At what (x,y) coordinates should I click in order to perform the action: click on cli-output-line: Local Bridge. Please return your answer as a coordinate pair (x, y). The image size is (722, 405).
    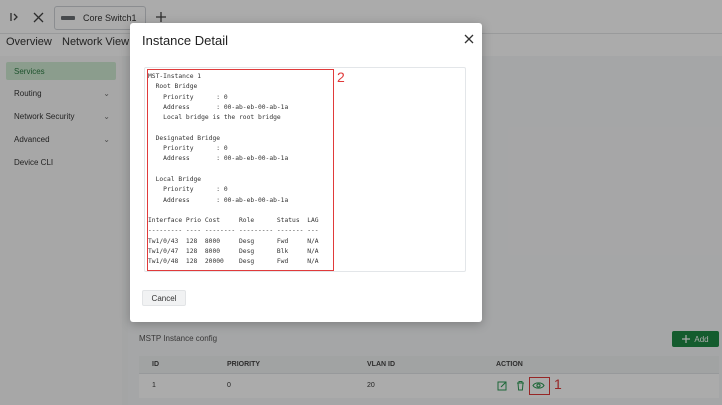
    Looking at the image, I should click on (175, 179).